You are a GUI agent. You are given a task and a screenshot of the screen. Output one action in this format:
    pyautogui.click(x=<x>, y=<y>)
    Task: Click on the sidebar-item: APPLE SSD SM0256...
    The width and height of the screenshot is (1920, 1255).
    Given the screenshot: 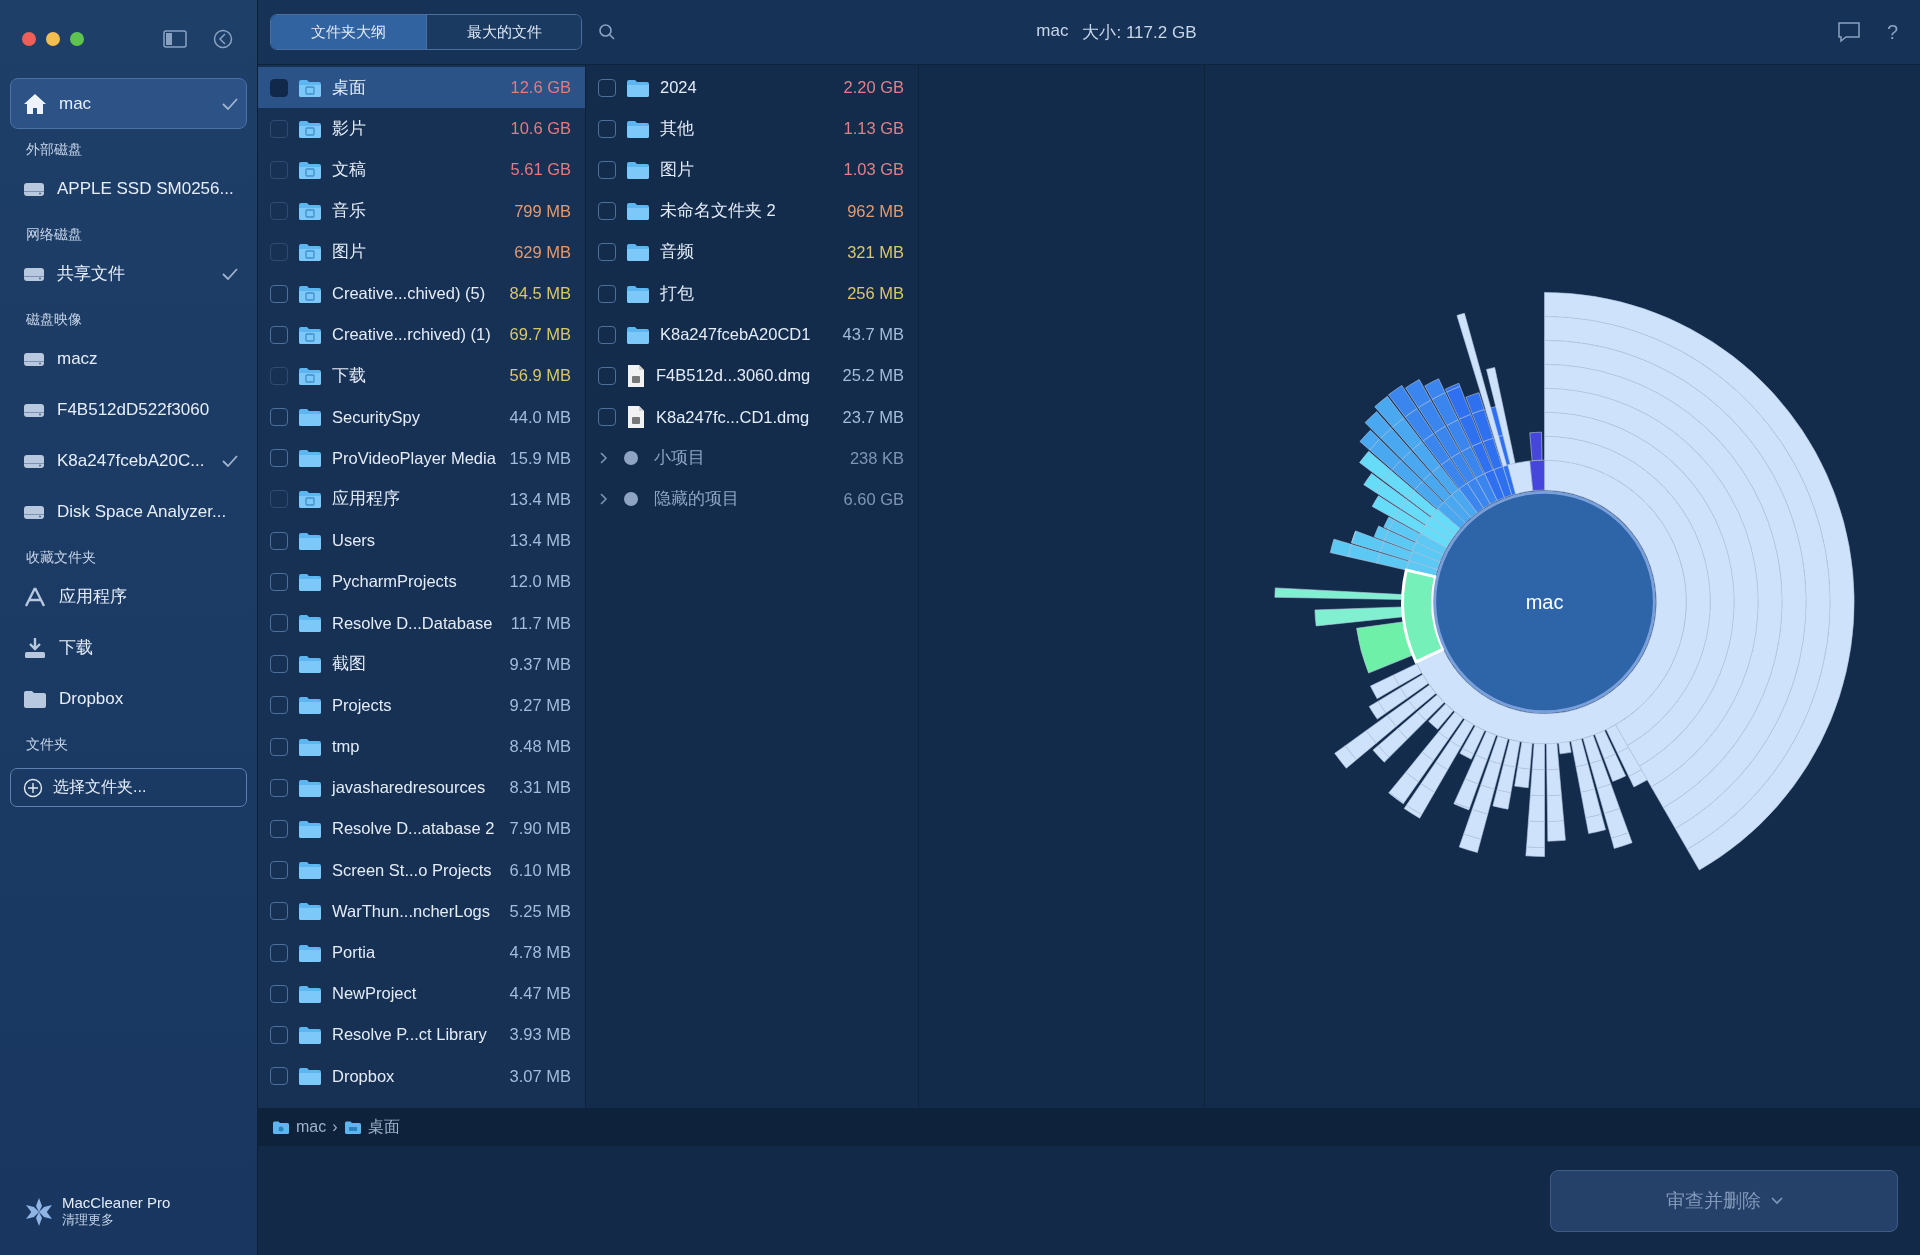 What is the action you would take?
    pyautogui.click(x=128, y=188)
    